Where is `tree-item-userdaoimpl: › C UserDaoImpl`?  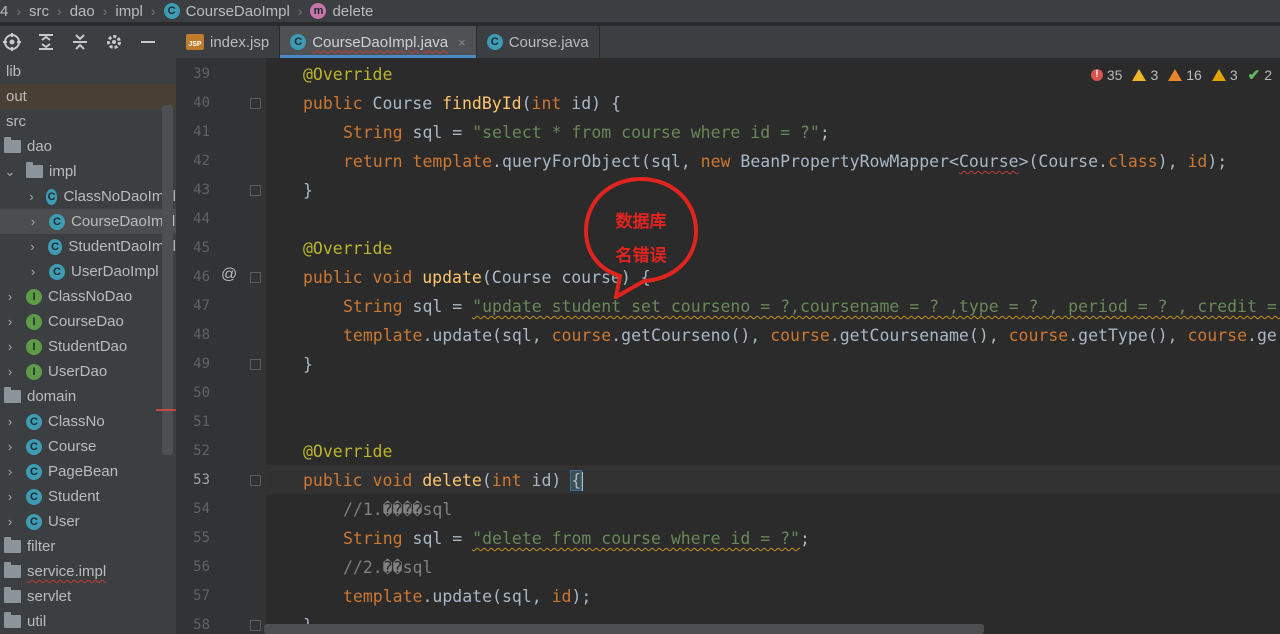 tree-item-userdaoimpl: › C UserDaoImpl is located at coordinates (88, 271).